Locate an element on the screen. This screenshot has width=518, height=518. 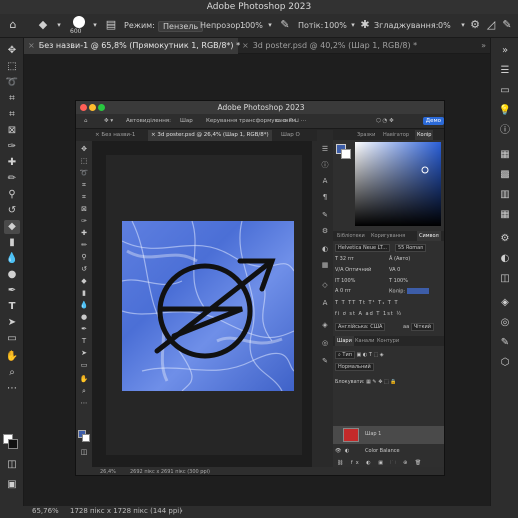
learn-panel-icon: 💡 is located at coordinates (505, 111).